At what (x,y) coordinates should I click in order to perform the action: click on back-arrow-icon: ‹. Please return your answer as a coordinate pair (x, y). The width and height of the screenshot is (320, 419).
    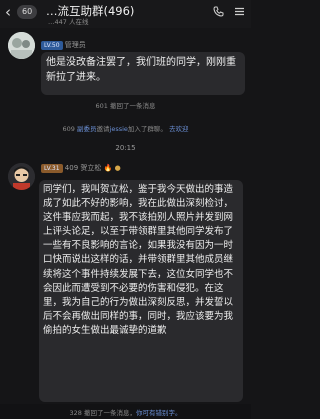
    Looking at the image, I should click on (8, 12).